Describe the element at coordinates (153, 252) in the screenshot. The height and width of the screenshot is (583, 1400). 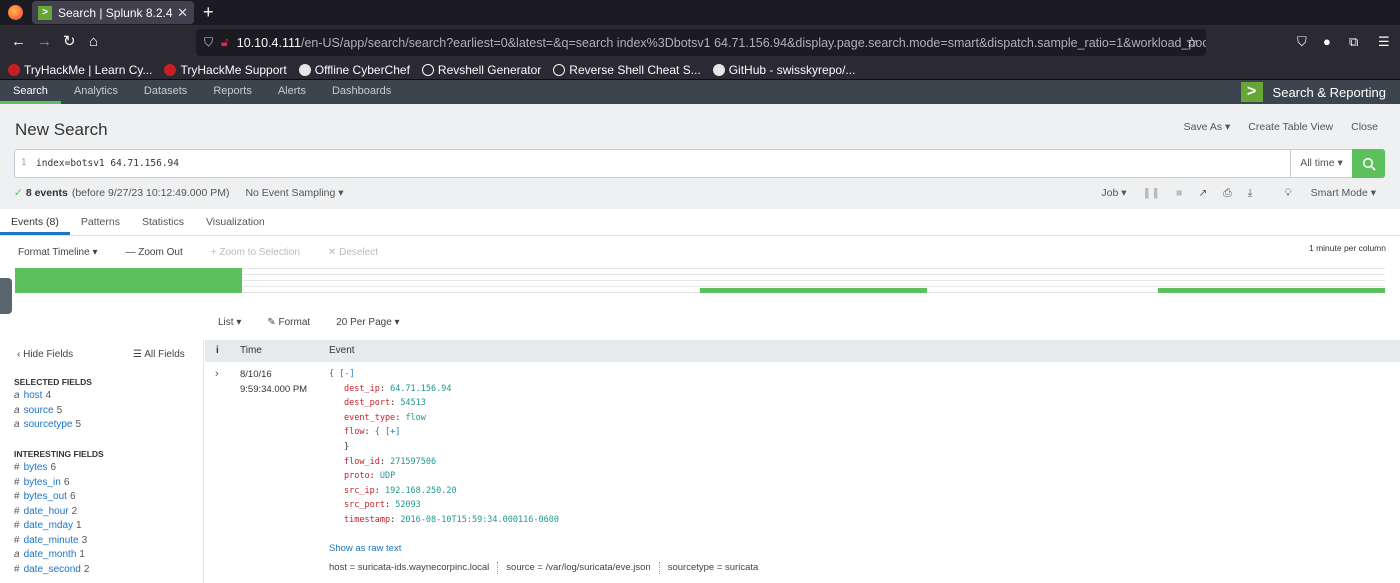
I see `zoom-out-button: — Zoom Out` at that location.